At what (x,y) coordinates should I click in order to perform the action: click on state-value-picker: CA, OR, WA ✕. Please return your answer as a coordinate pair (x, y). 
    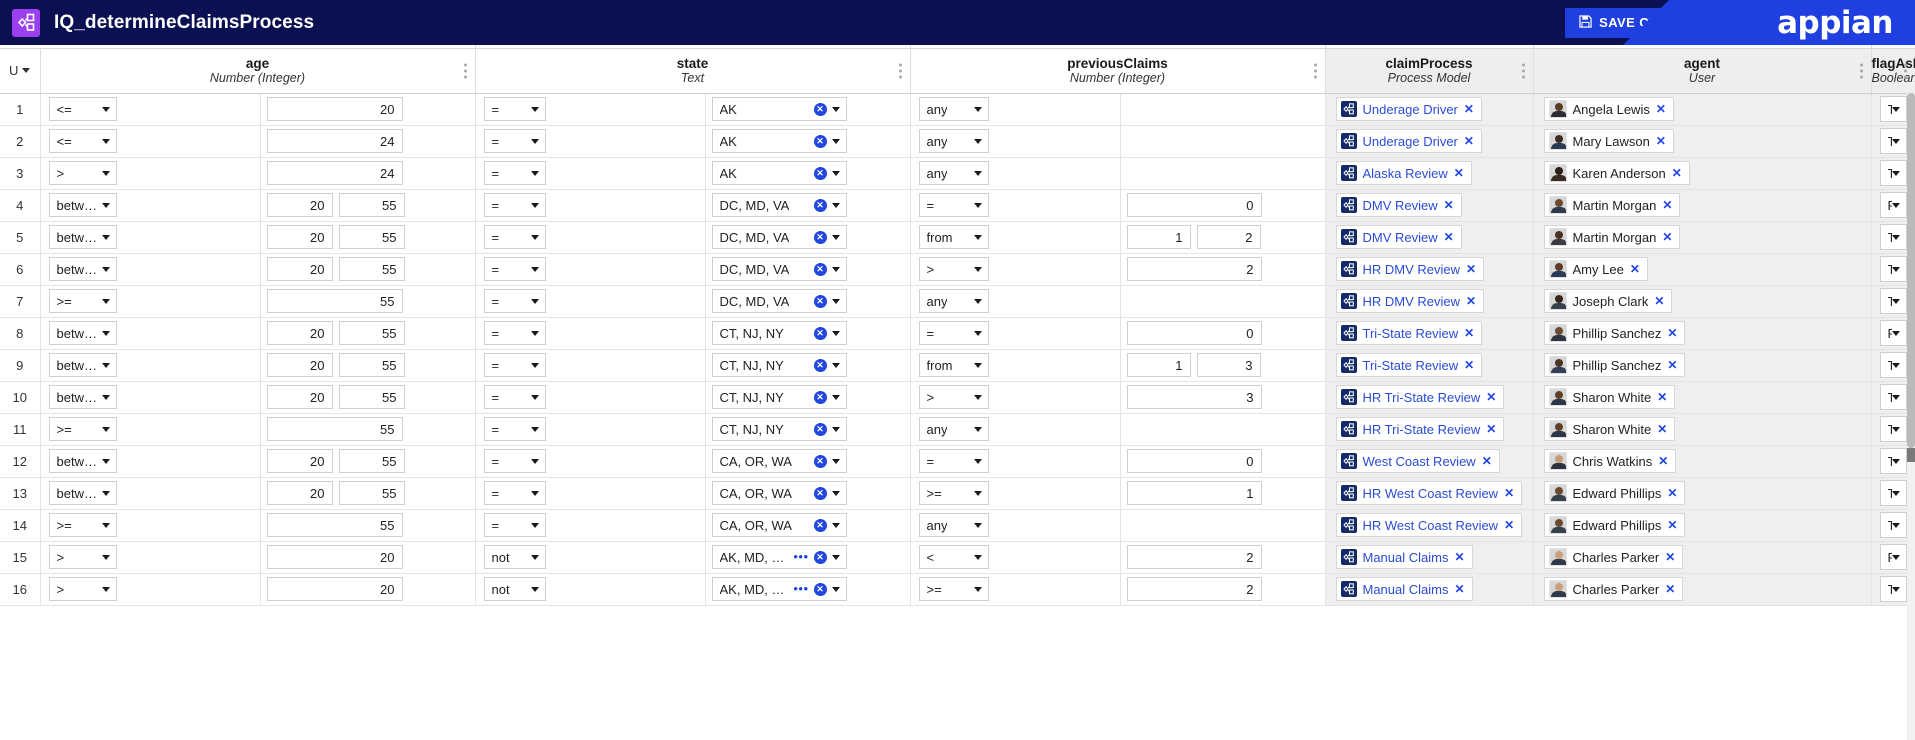
    Looking at the image, I should click on (779, 461).